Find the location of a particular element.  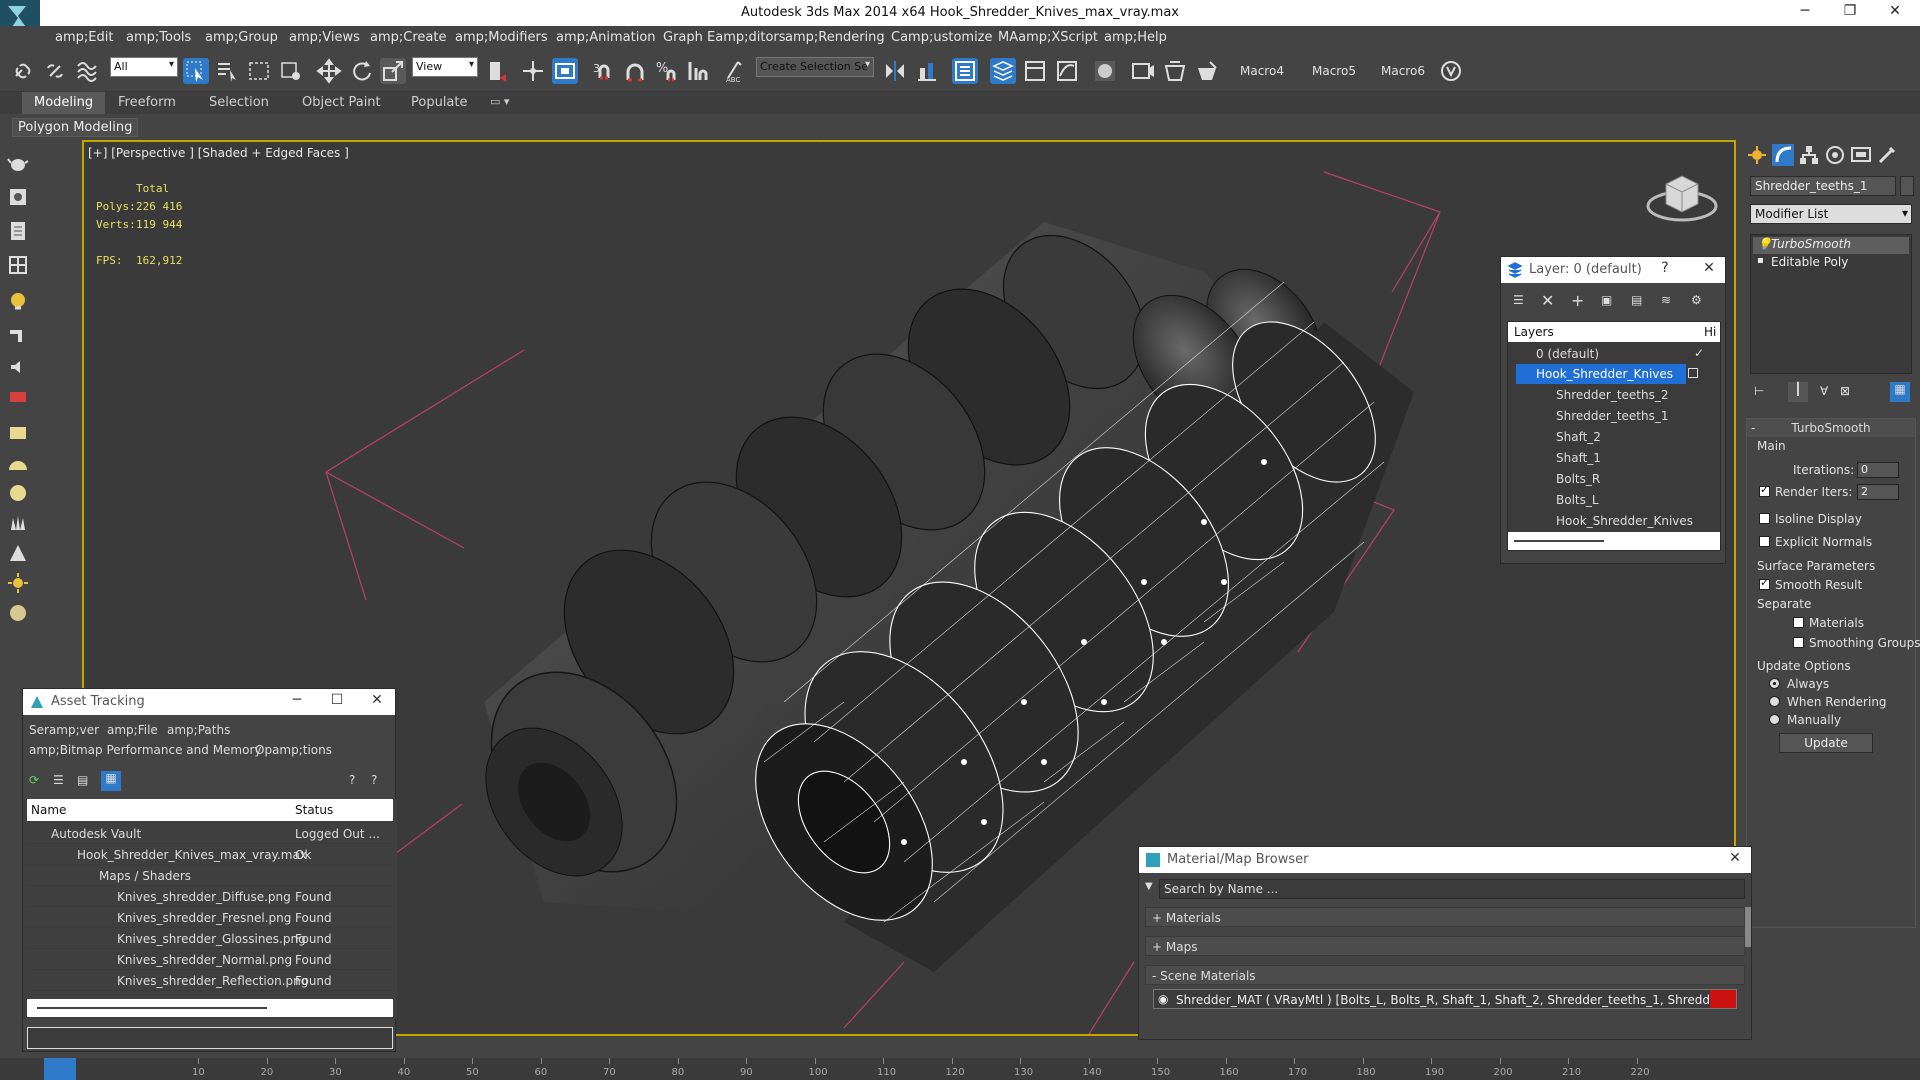

sound-icon is located at coordinates (18, 367).